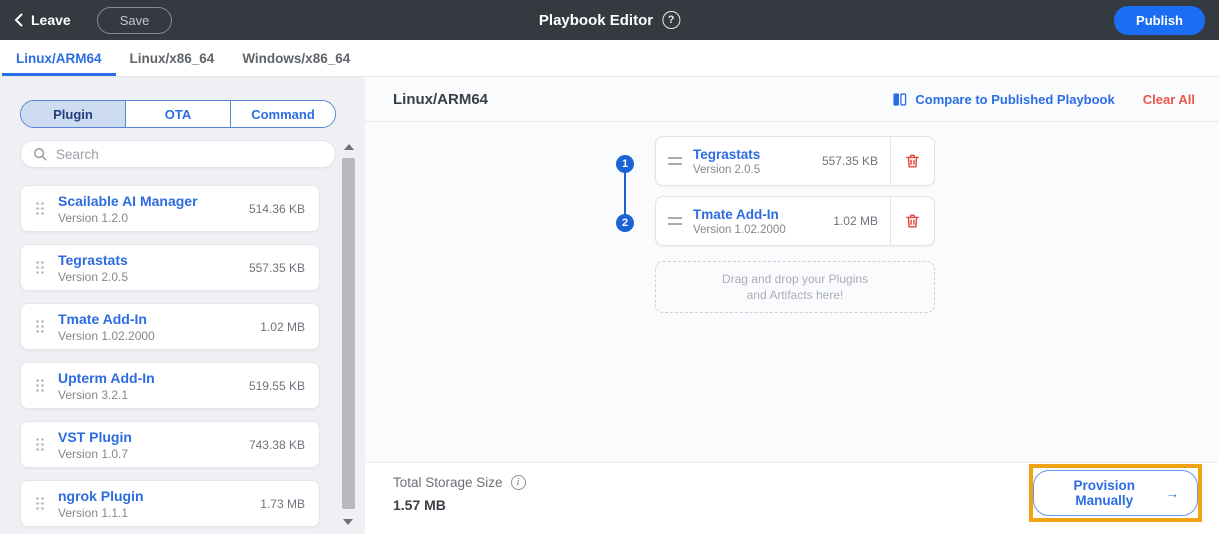 The image size is (1219, 534). Describe the element at coordinates (106, 335) in the screenshot. I see `plugin-version: Version 1.02.2000` at that location.